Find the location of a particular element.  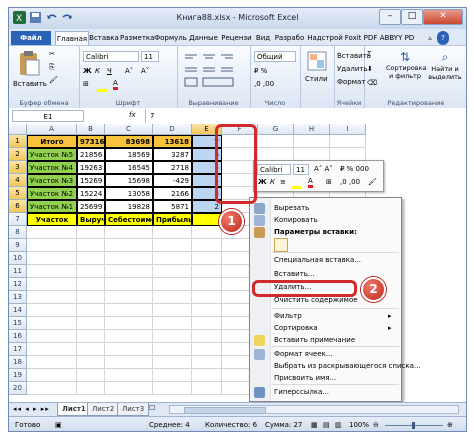

cell-c20 is located at coordinates (129, 388).